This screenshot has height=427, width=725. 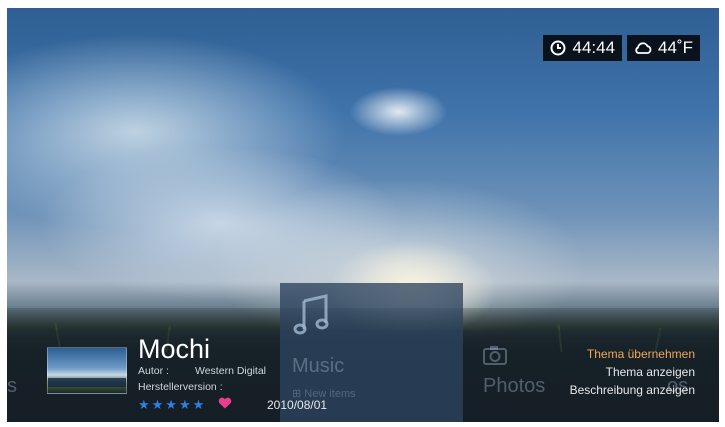 I want to click on author-label: Autor :, so click(x=153, y=371).